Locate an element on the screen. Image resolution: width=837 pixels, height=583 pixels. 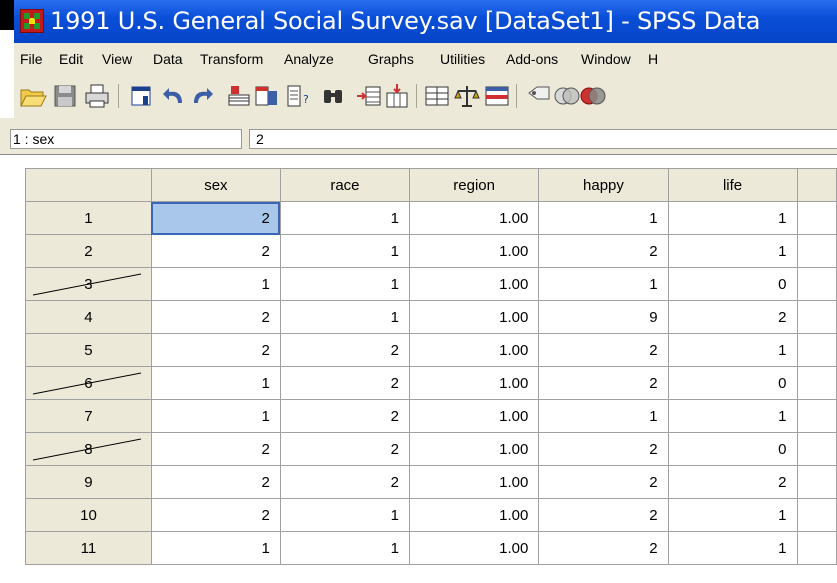
column-header-sex: sex is located at coordinates (215, 185).